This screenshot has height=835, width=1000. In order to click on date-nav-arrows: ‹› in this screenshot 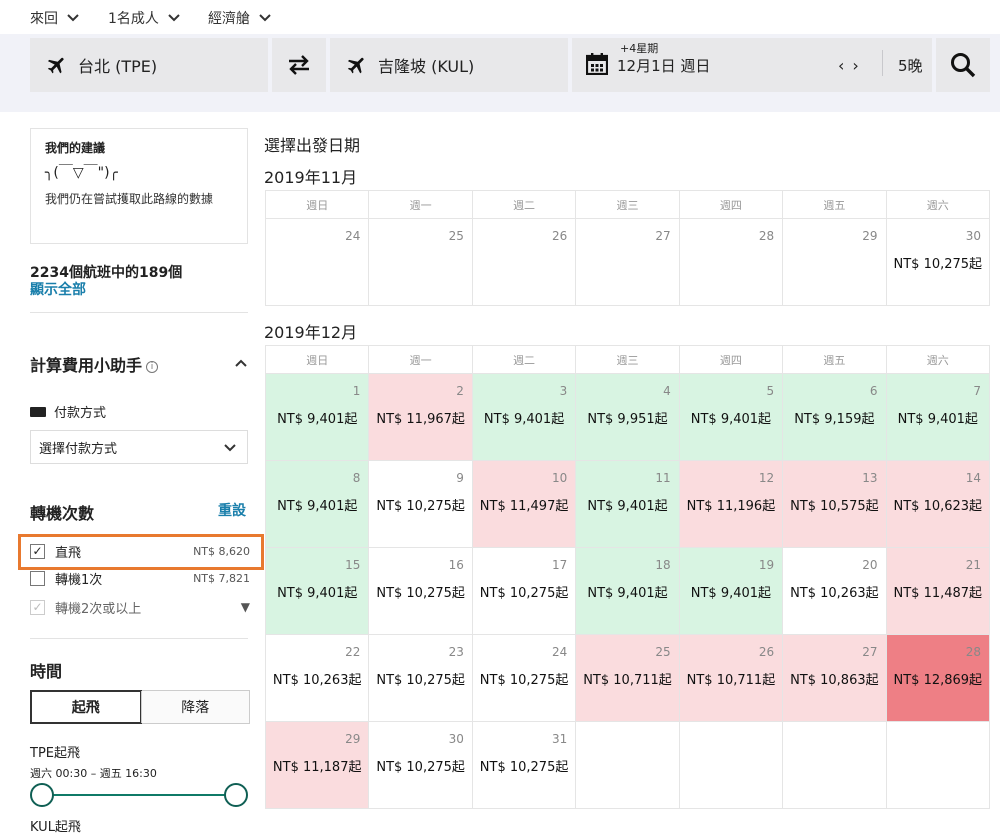, I will do `click(852, 65)`.